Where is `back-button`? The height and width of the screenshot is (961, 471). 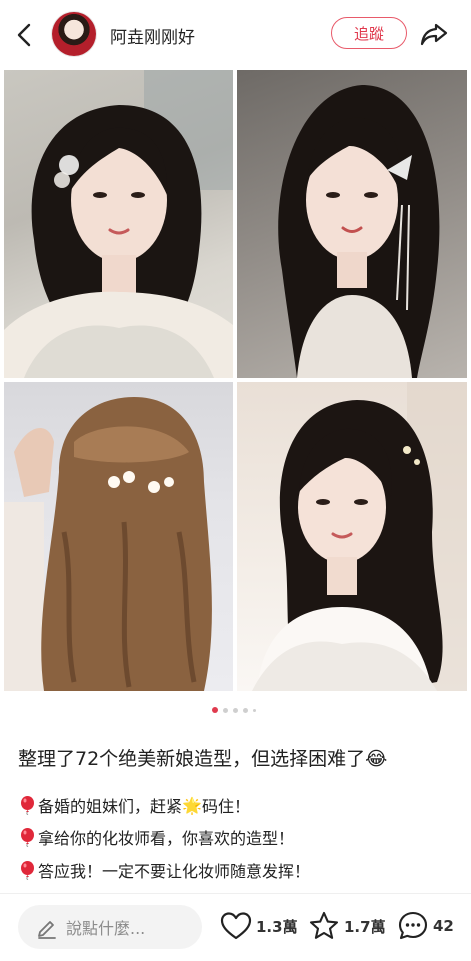
back-button is located at coordinates (25, 35).